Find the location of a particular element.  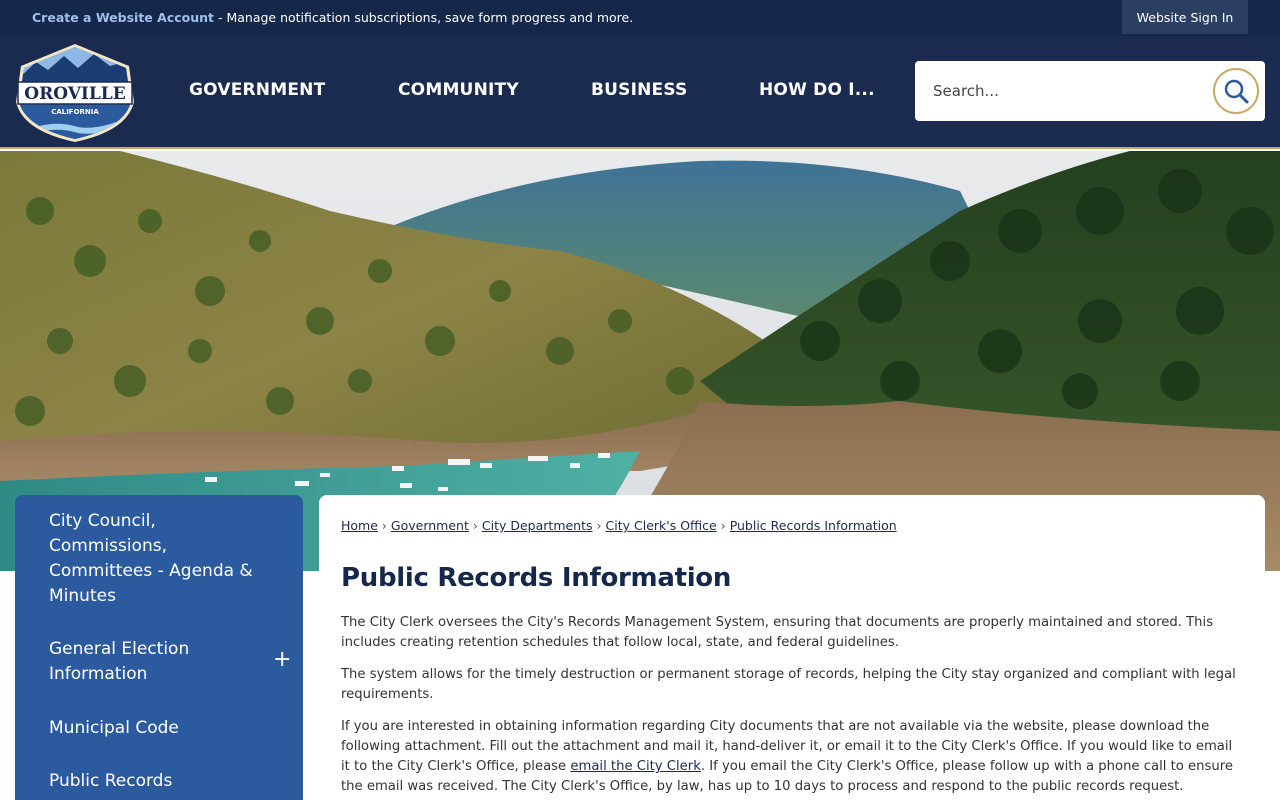

page-title: Public Records Information is located at coordinates (536, 578).